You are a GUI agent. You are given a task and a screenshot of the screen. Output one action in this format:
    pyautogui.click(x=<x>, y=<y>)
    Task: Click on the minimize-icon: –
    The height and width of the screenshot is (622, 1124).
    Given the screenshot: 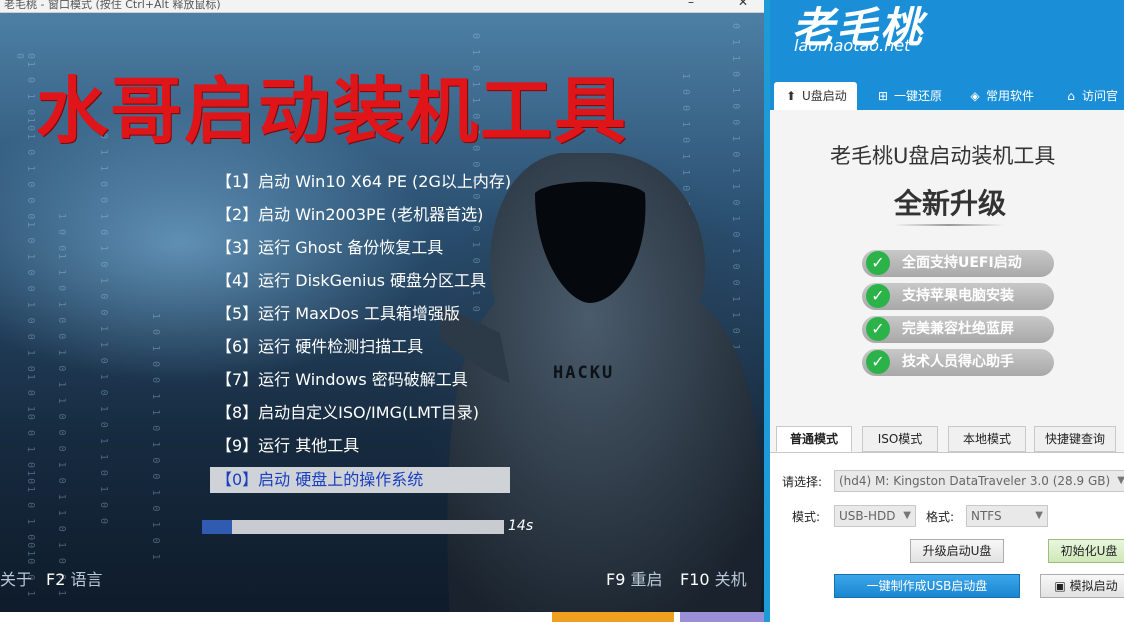 What is the action you would take?
    pyautogui.click(x=691, y=4)
    